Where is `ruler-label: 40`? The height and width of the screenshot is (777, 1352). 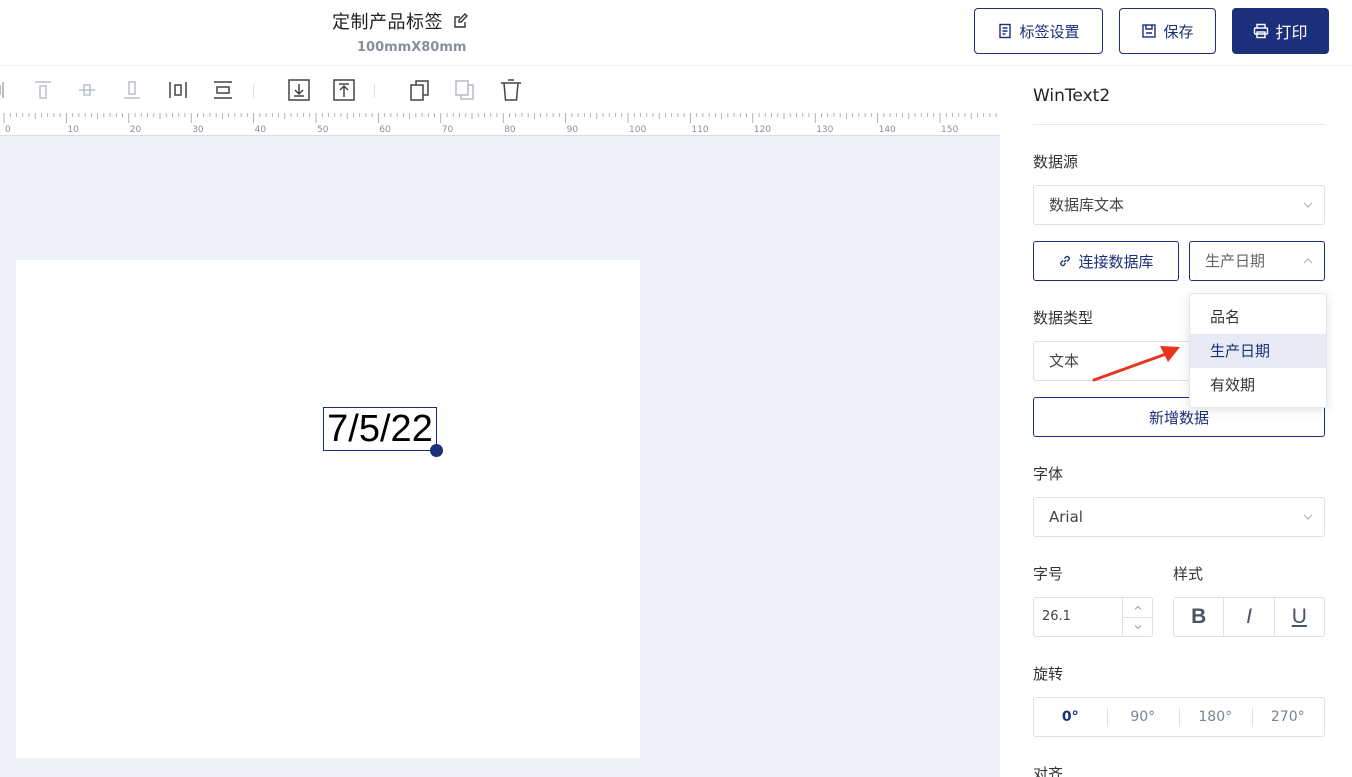 ruler-label: 40 is located at coordinates (261, 130).